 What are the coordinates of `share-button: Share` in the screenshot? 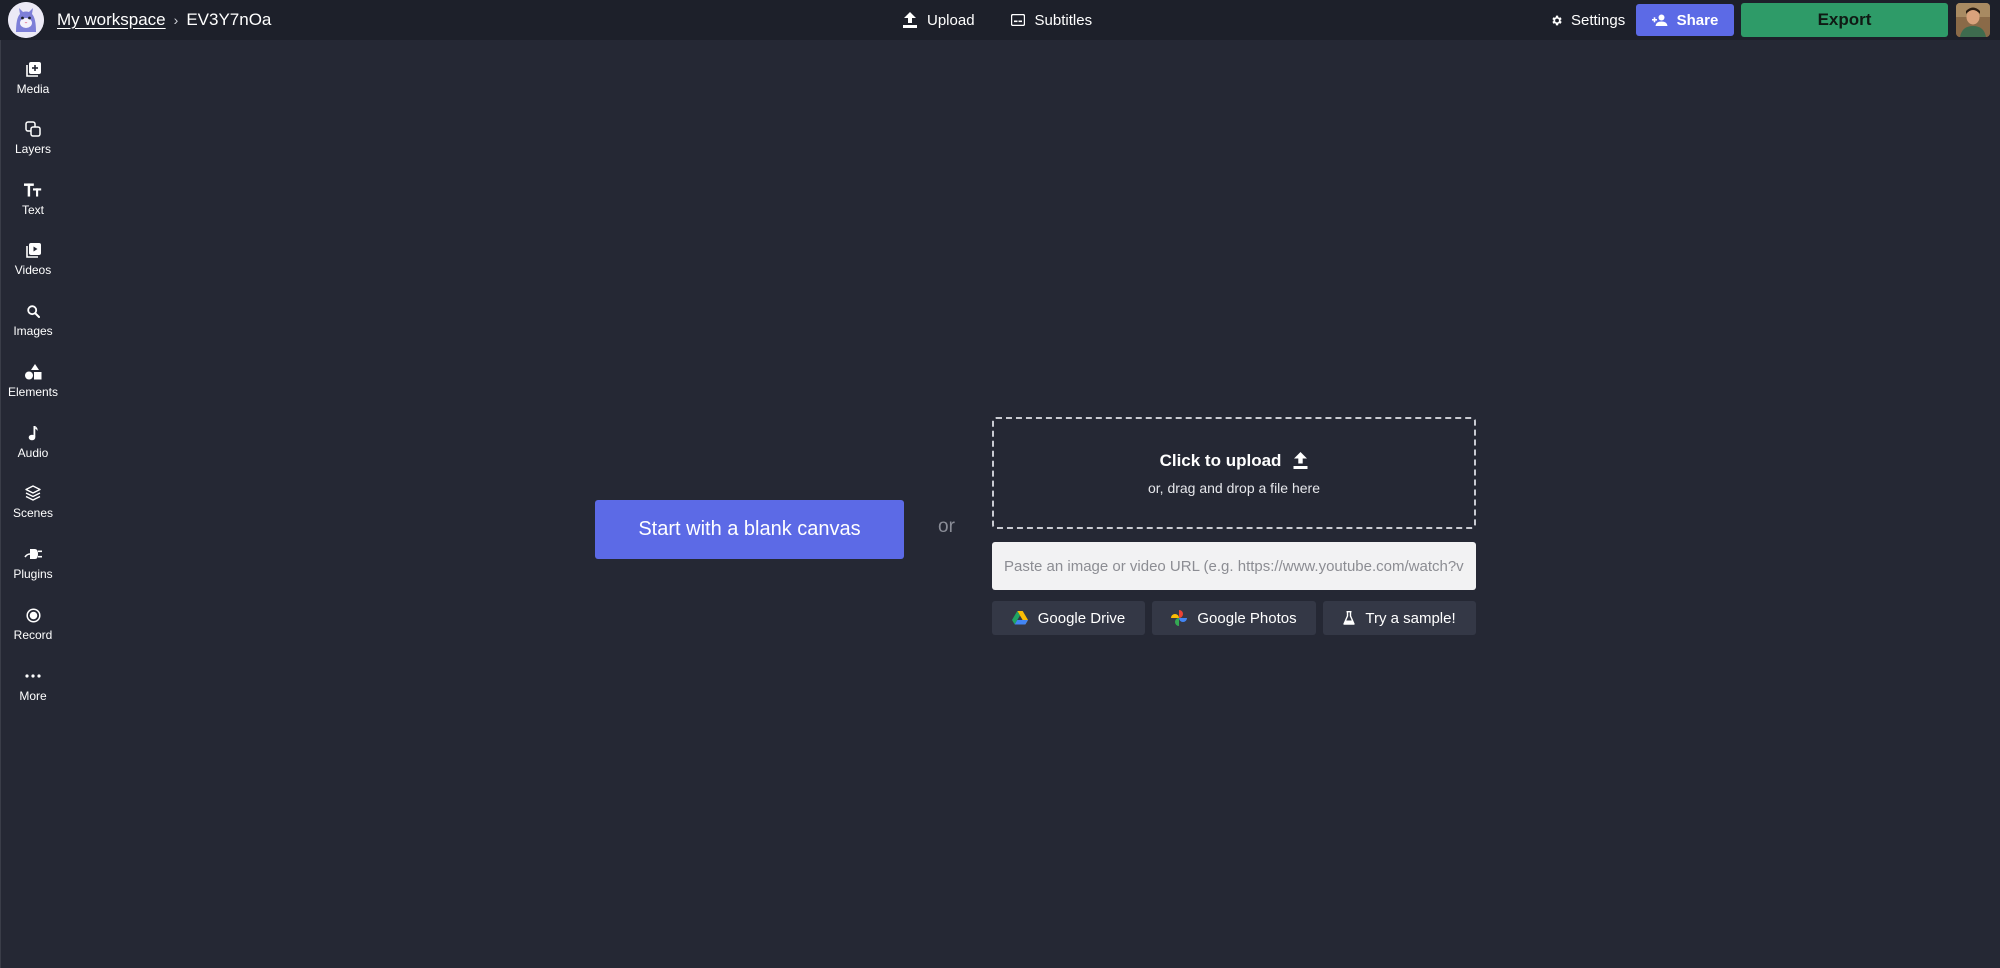 It's located at (1685, 20).